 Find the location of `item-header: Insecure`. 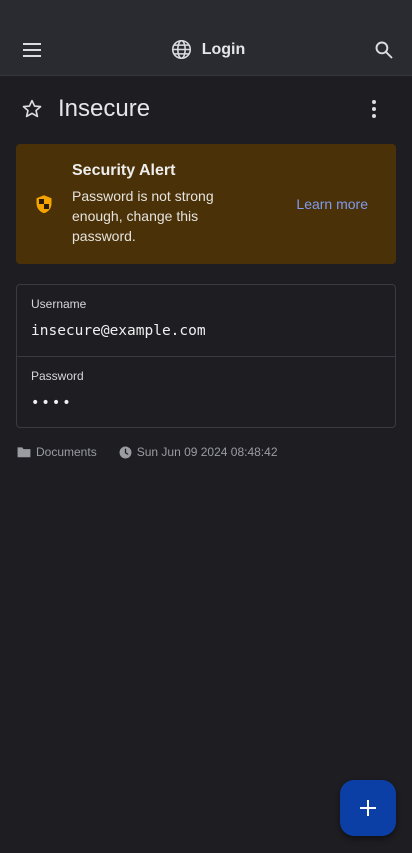

item-header: Insecure is located at coordinates (206, 109).